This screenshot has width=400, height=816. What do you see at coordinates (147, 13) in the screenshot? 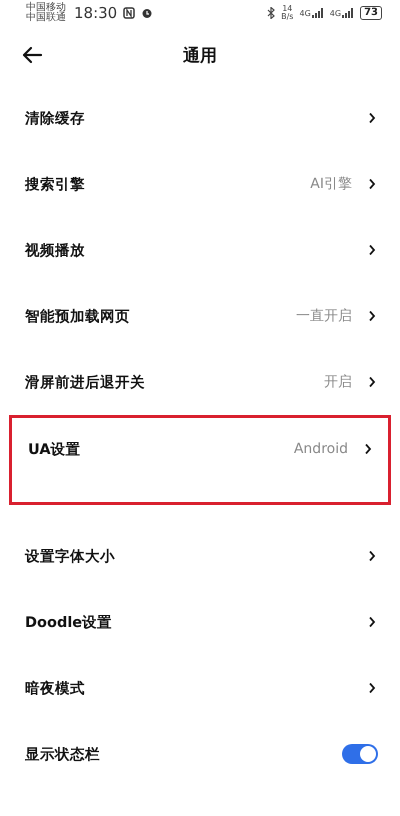
I see `alarm-icon` at bounding box center [147, 13].